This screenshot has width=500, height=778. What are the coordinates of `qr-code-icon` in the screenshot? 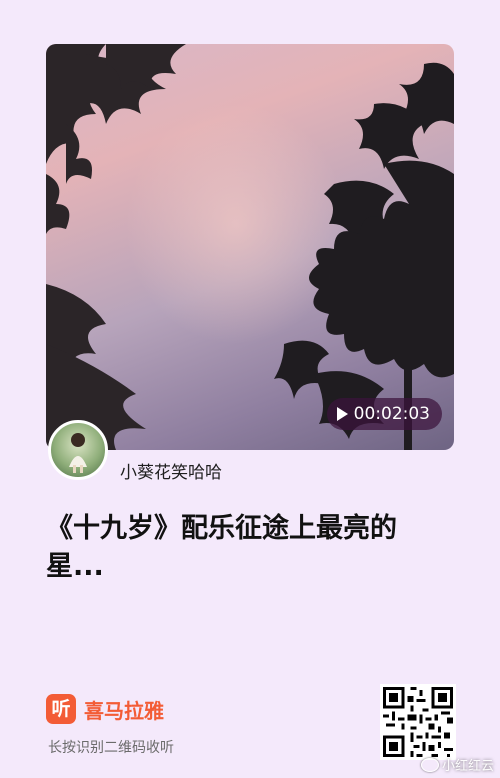 It's located at (418, 722).